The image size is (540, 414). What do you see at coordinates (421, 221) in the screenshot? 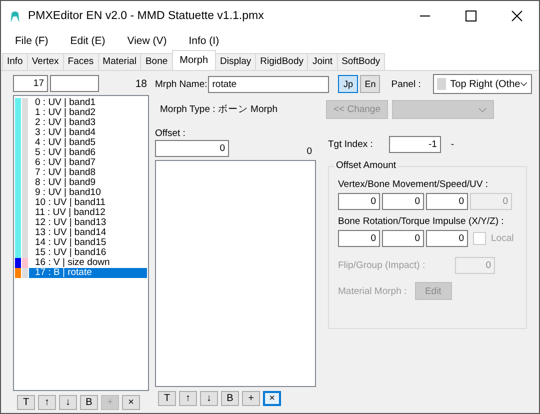
I see `rotation-label: Bone Rotation/Torque Impulse (X/Y/Z) :` at bounding box center [421, 221].